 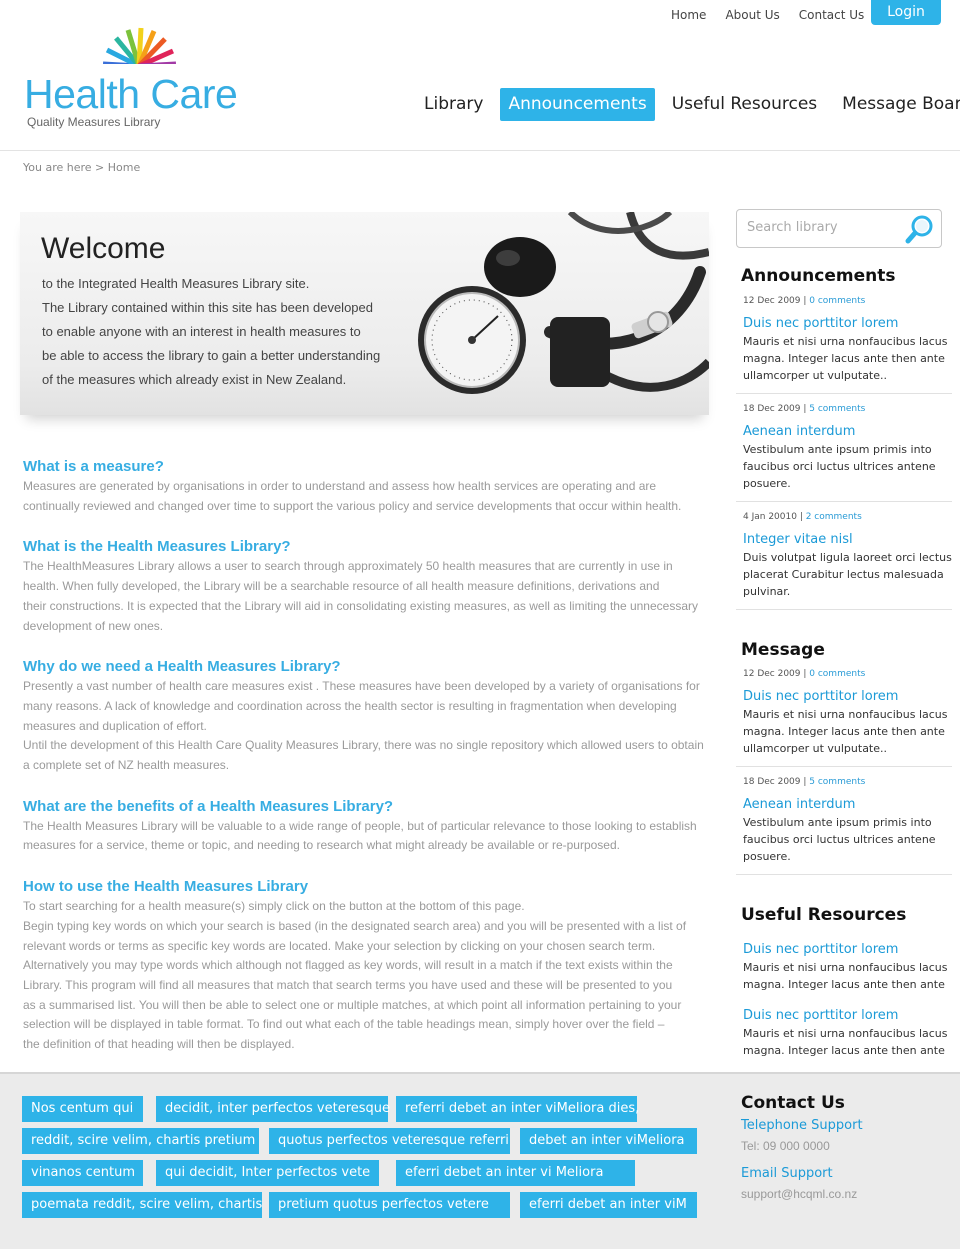 I want to click on support-email: support@hcqml.co.nz, so click(x=799, y=1194).